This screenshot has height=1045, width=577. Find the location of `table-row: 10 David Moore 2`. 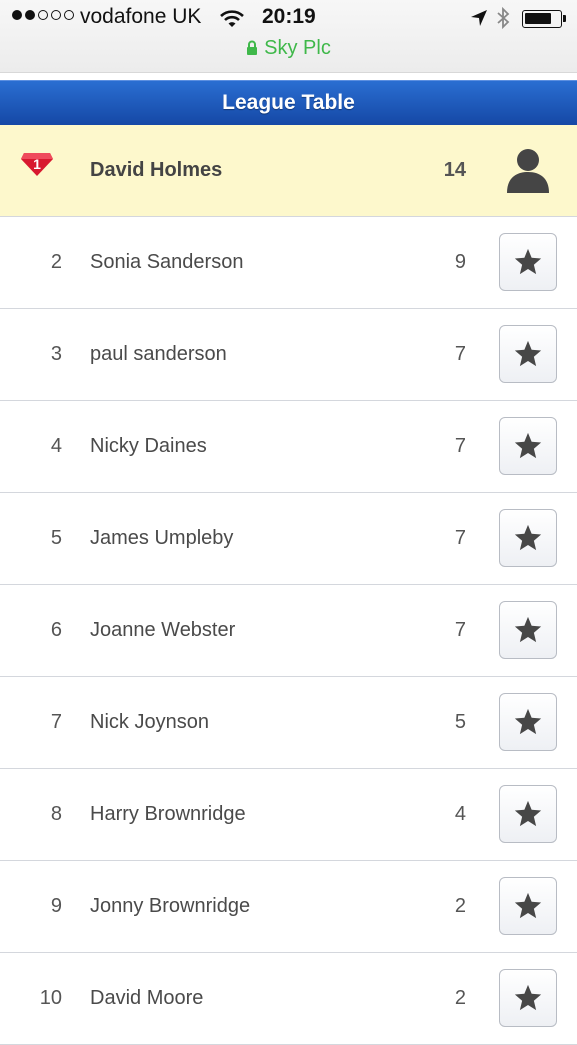

table-row: 10 David Moore 2 is located at coordinates (288, 999).